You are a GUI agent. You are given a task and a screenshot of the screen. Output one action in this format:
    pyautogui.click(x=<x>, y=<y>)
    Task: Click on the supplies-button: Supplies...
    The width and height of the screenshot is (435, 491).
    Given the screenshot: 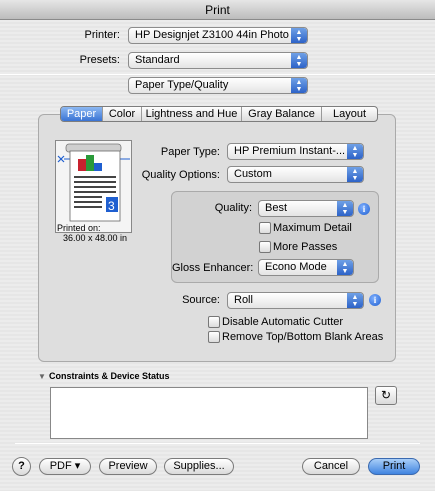 What is the action you would take?
    pyautogui.click(x=199, y=466)
    